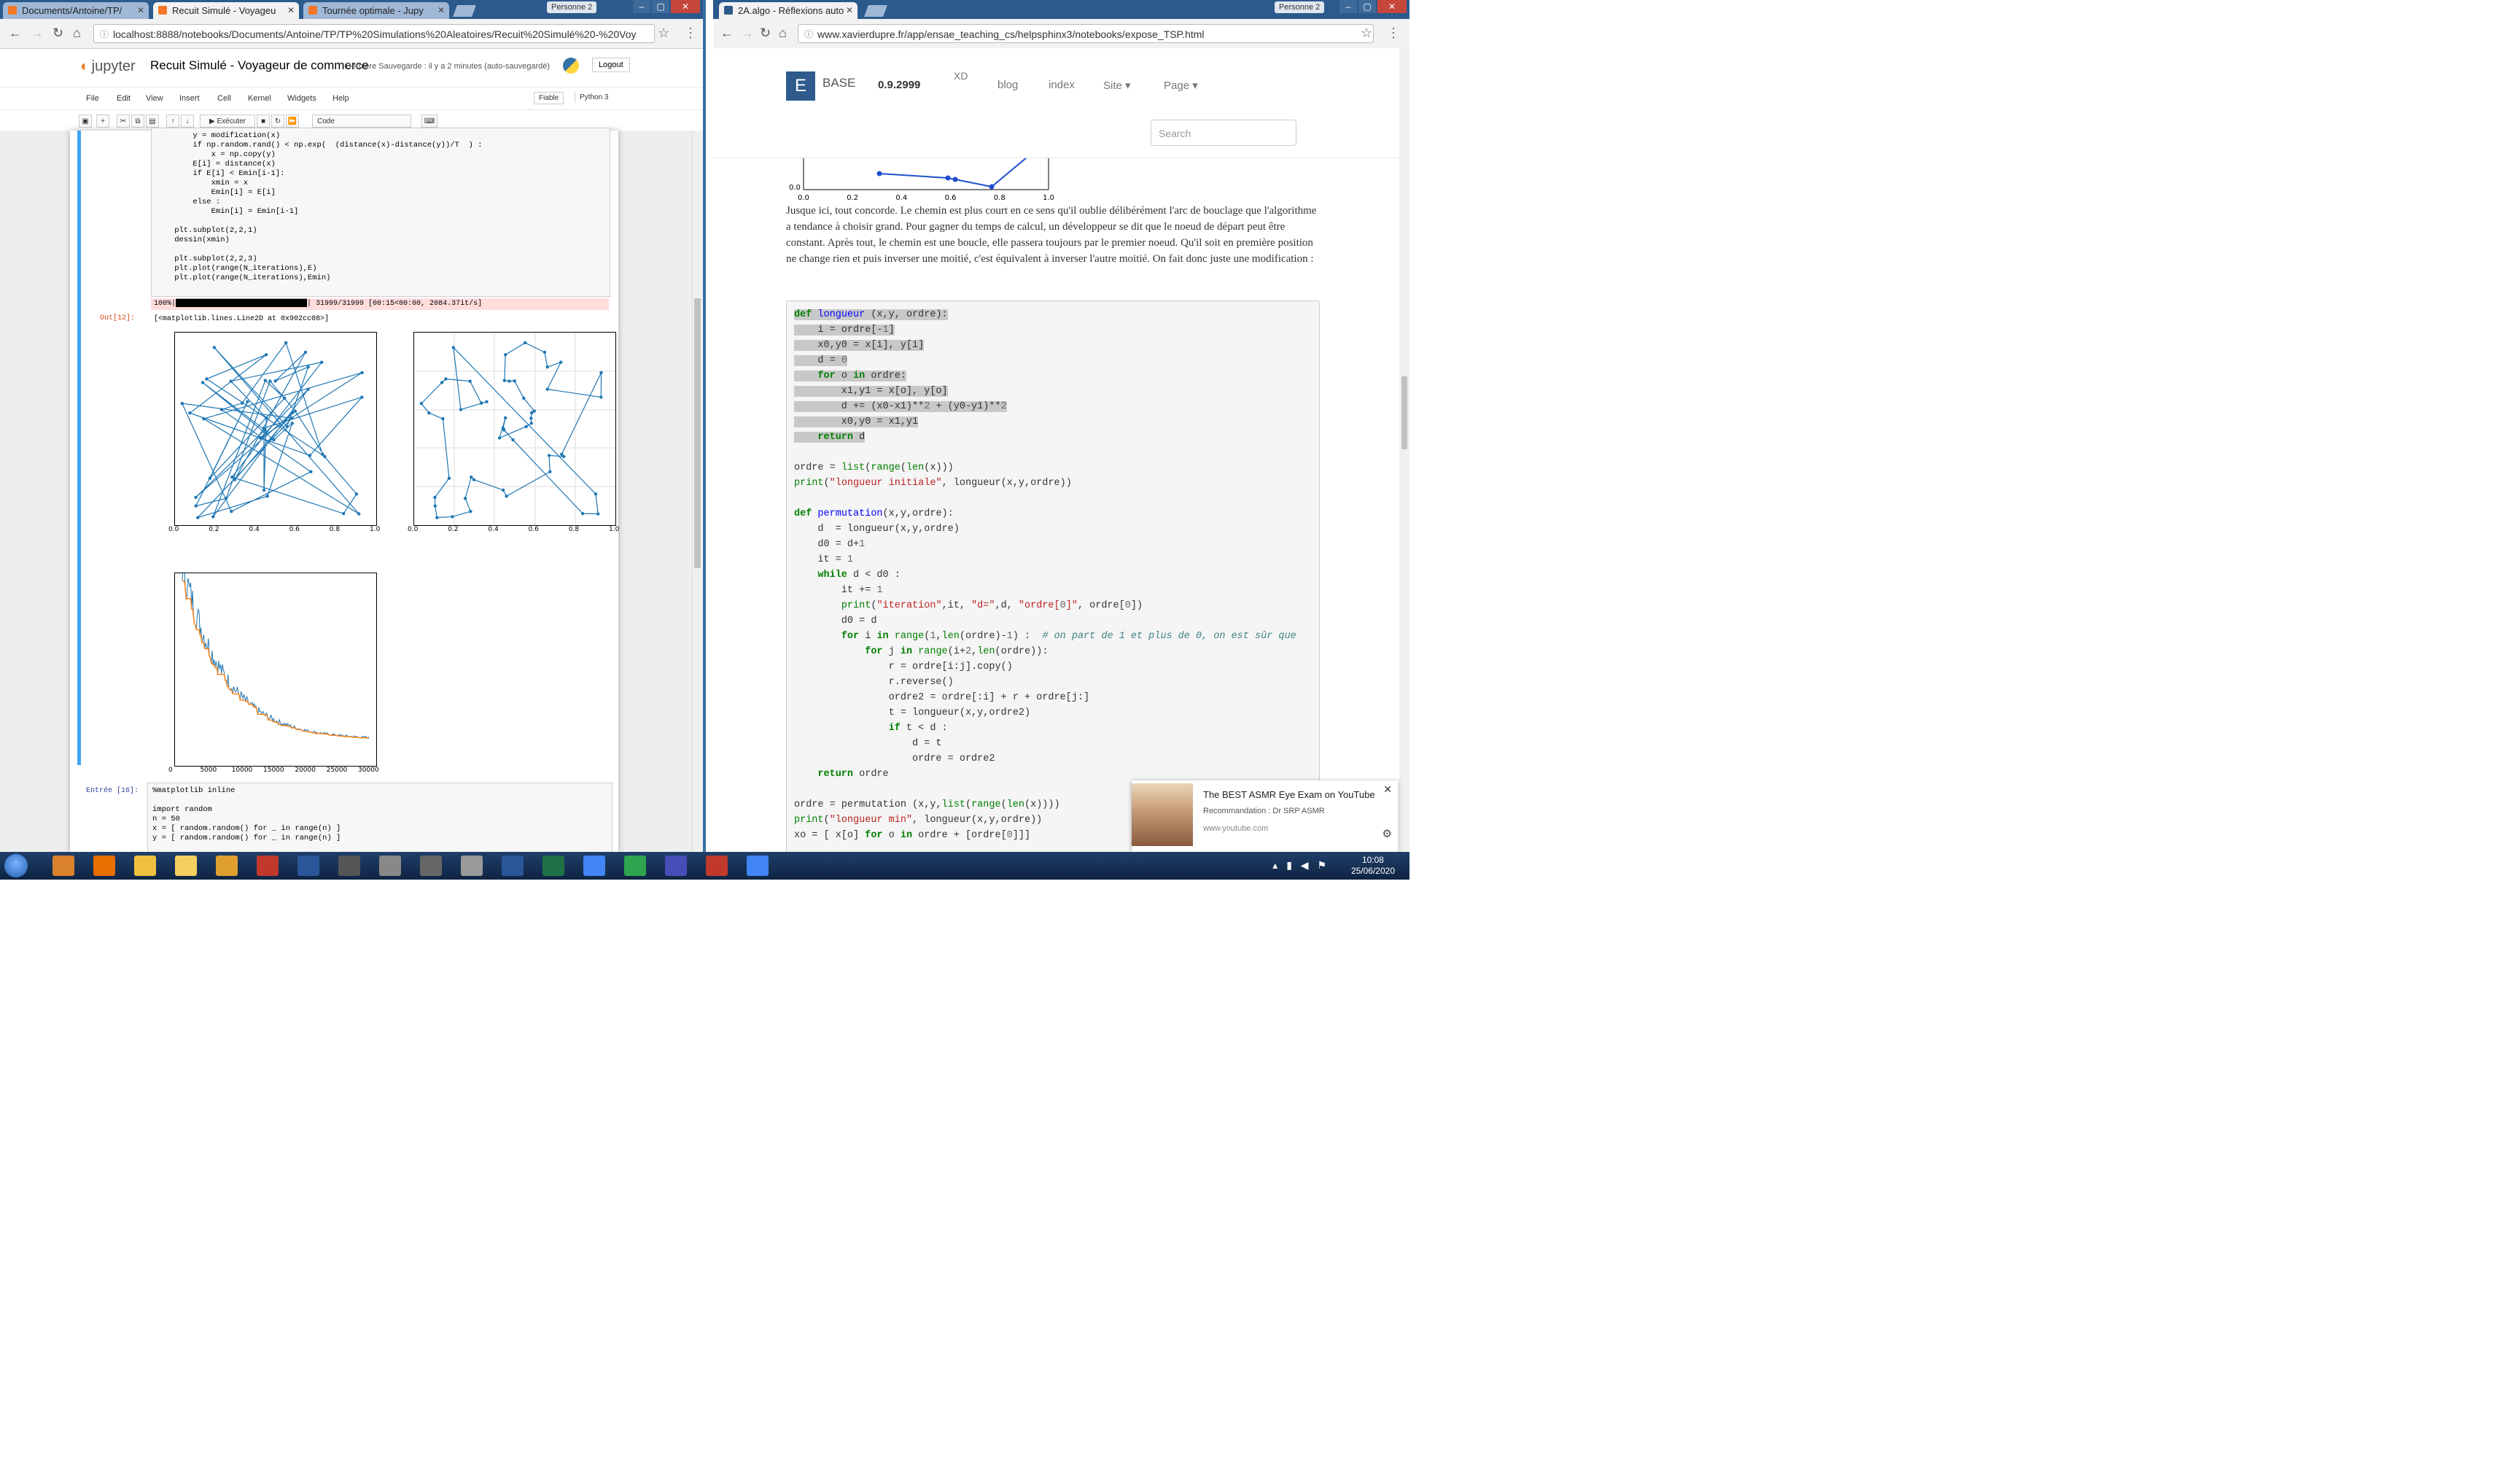  I want to click on save-icon: ▣, so click(85, 122).